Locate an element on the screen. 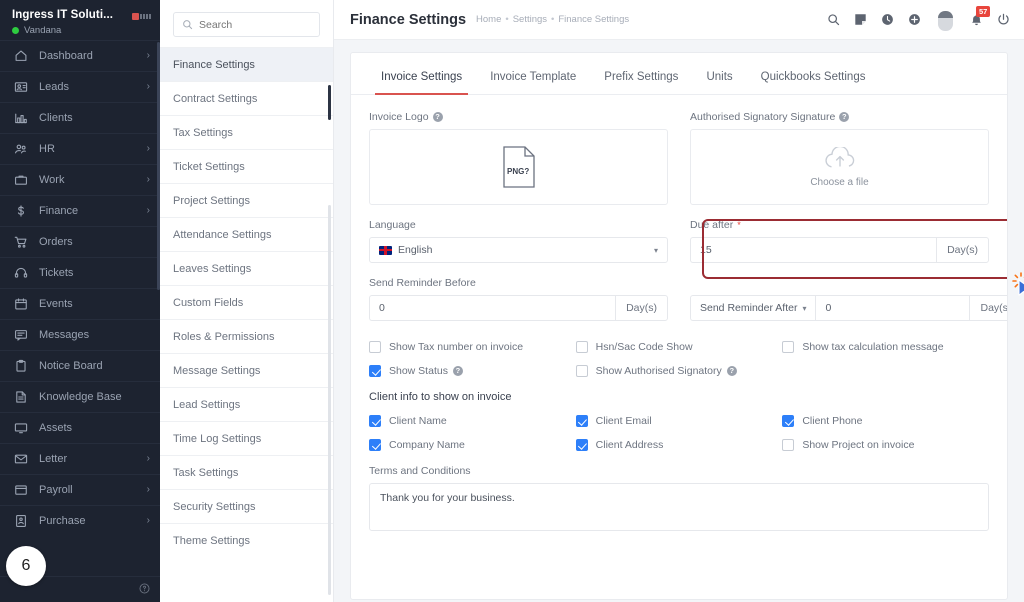 This screenshot has height=602, width=1024. sidebar-item-dashboard: Dashboard › is located at coordinates (80, 55).